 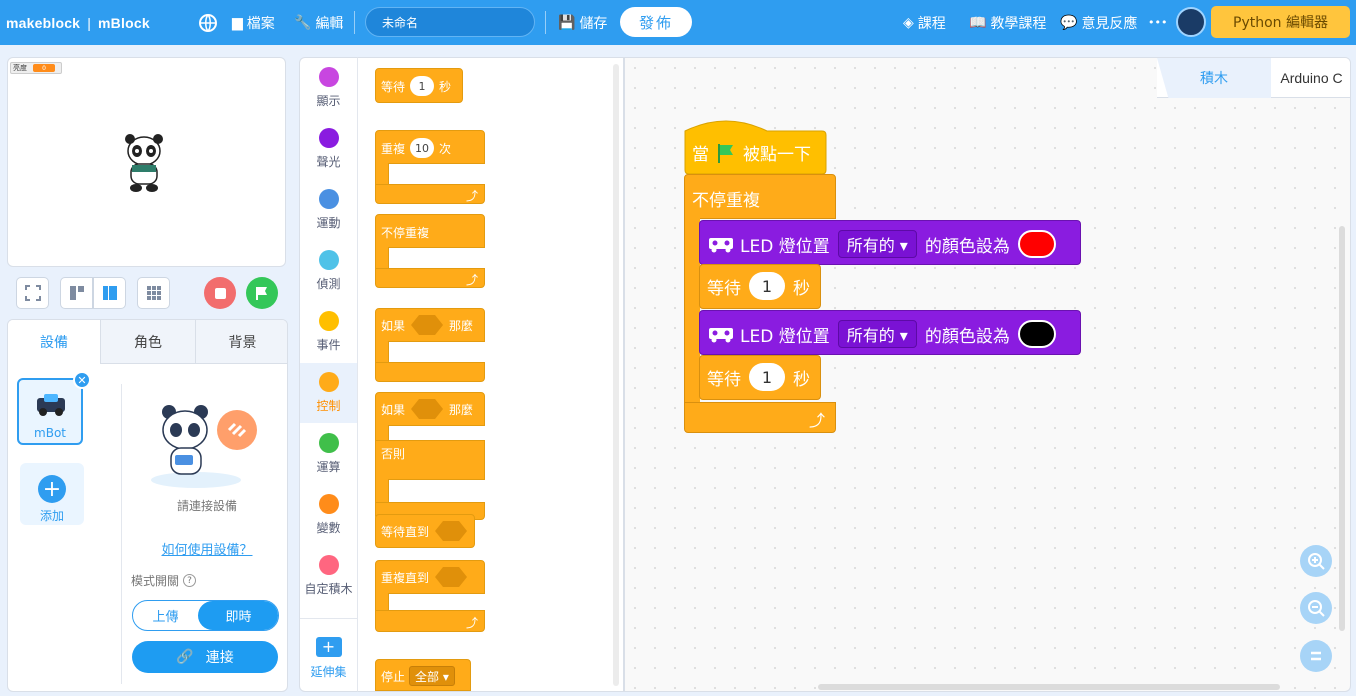 What do you see at coordinates (328, 454) in the screenshot?
I see `category-operators: 運算` at bounding box center [328, 454].